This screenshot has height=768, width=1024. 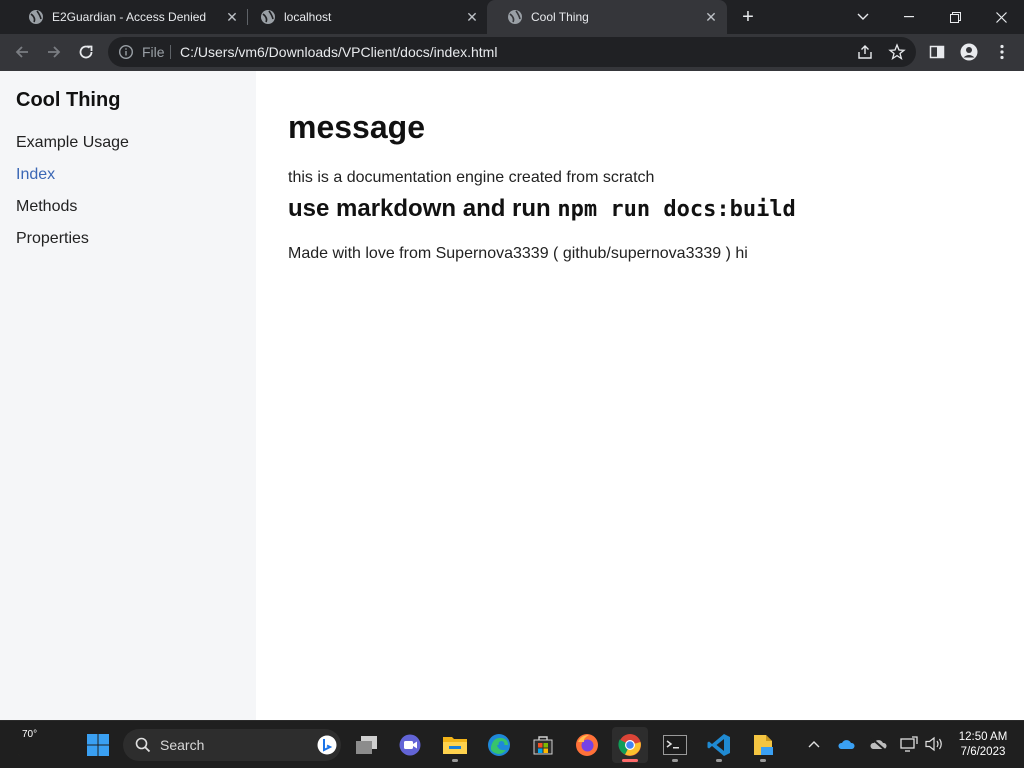 I want to click on page-heading: message, so click(x=356, y=127).